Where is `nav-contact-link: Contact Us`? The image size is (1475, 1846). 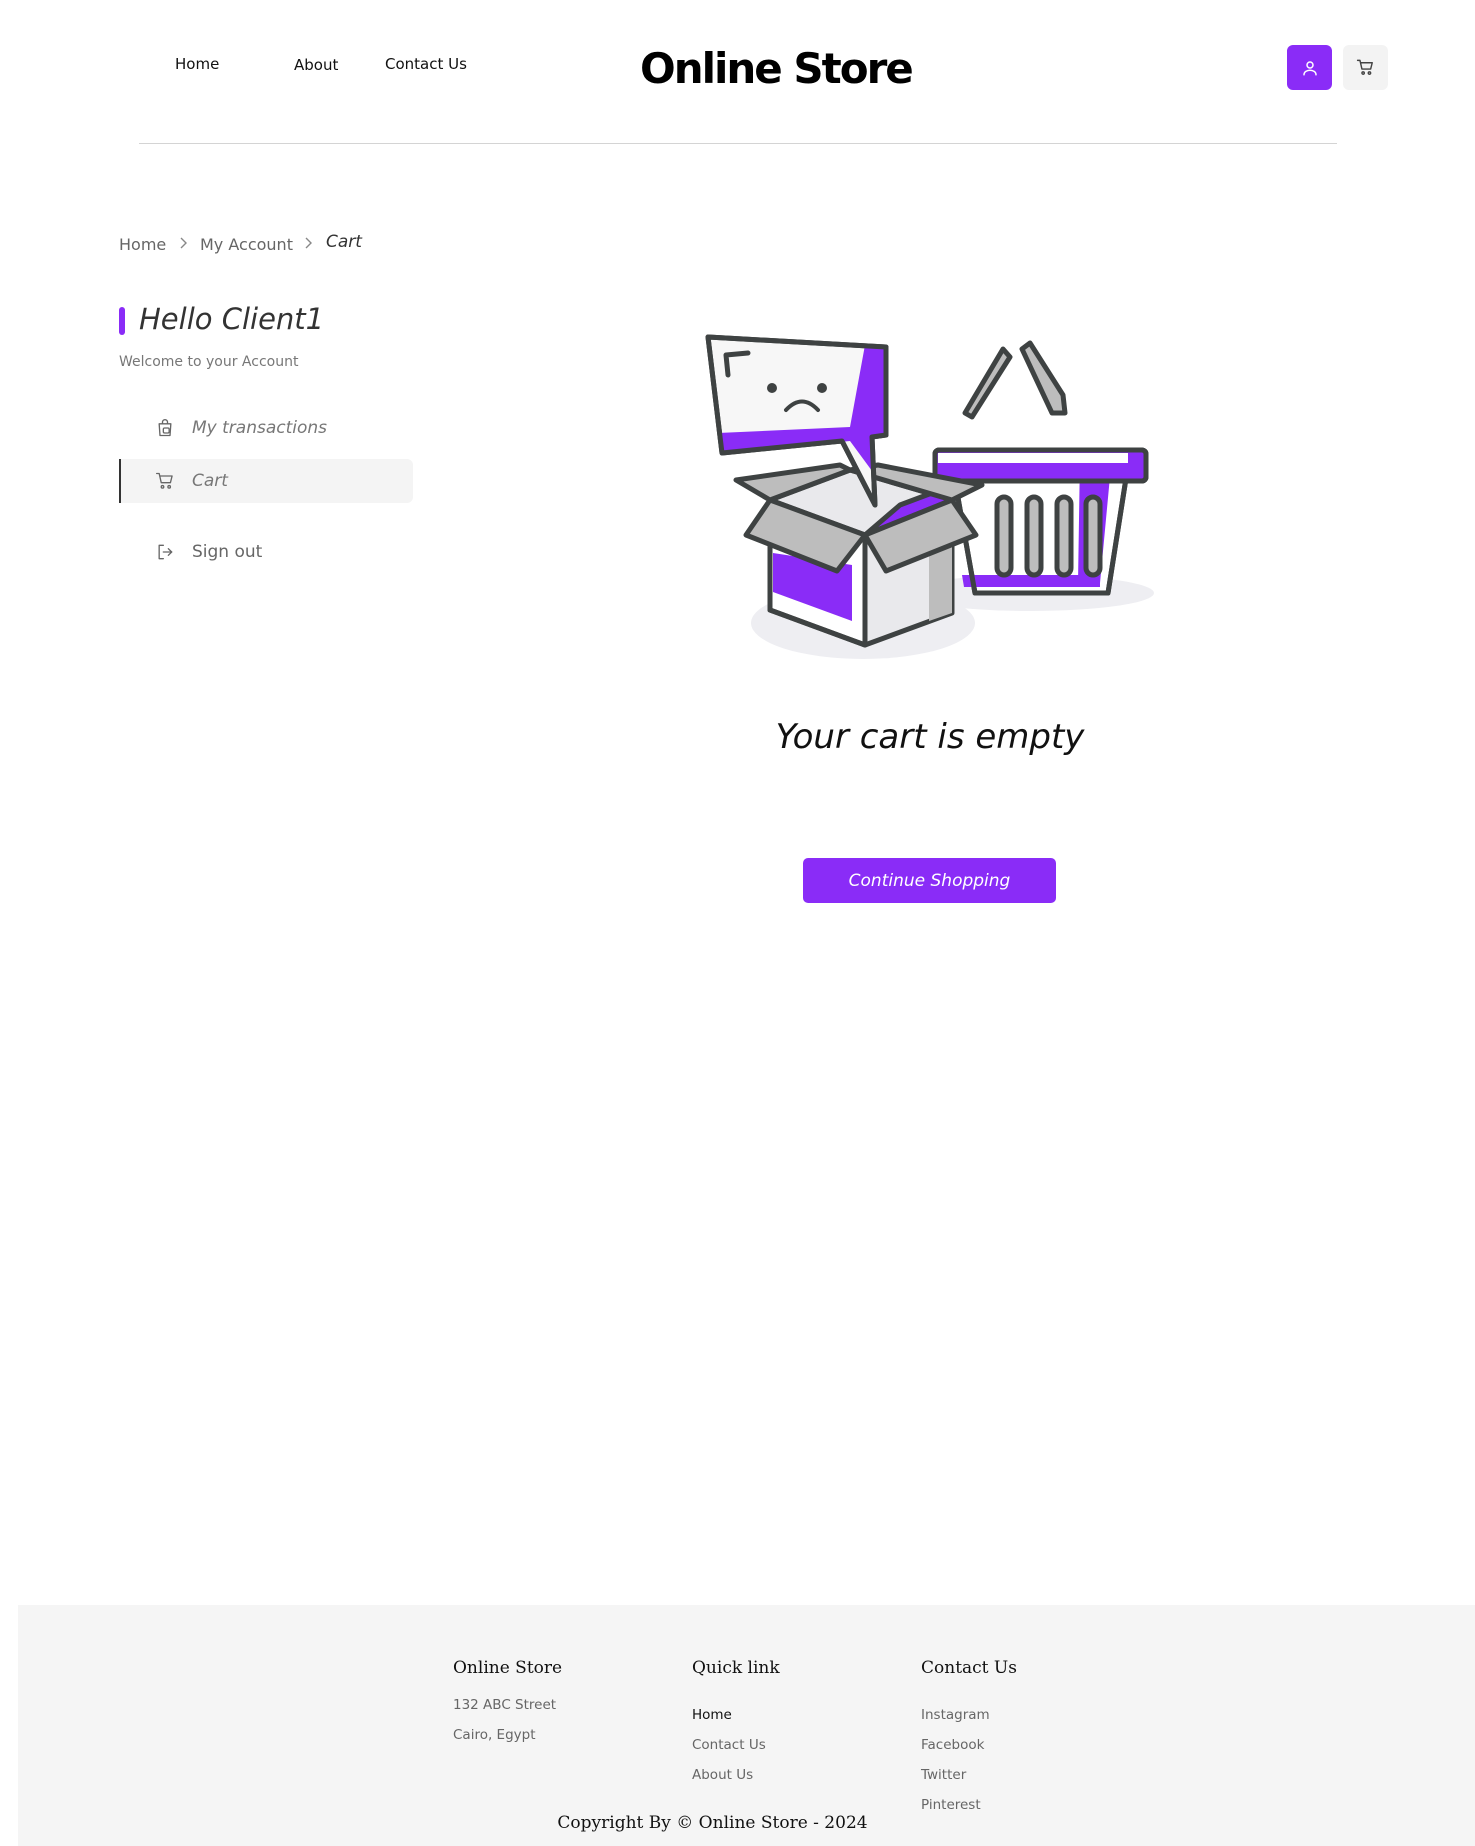
nav-contact-link: Contact Us is located at coordinates (426, 64).